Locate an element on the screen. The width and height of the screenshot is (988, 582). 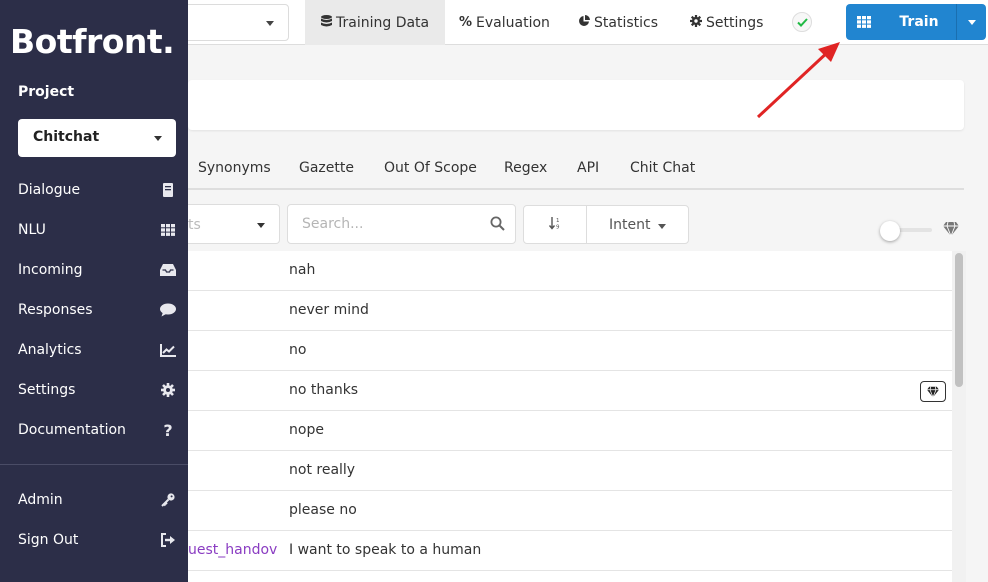
sidebar-item-admin: Admin is located at coordinates (94, 500).